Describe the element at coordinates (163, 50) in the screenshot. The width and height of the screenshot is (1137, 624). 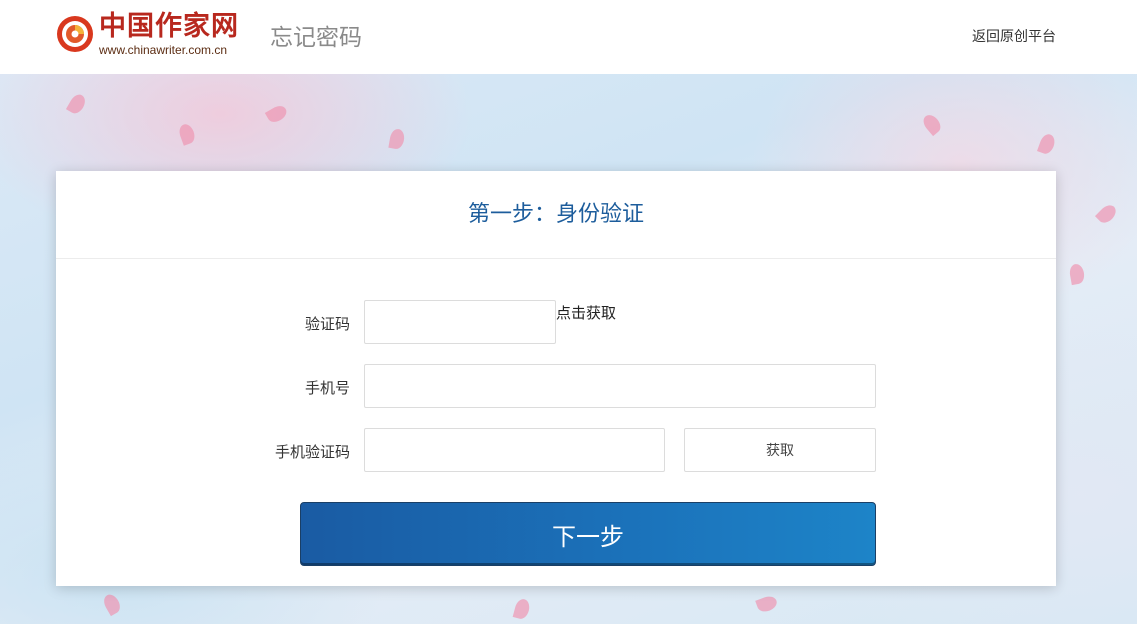
I see `logo-url: www.chinawriter.com.cn` at that location.